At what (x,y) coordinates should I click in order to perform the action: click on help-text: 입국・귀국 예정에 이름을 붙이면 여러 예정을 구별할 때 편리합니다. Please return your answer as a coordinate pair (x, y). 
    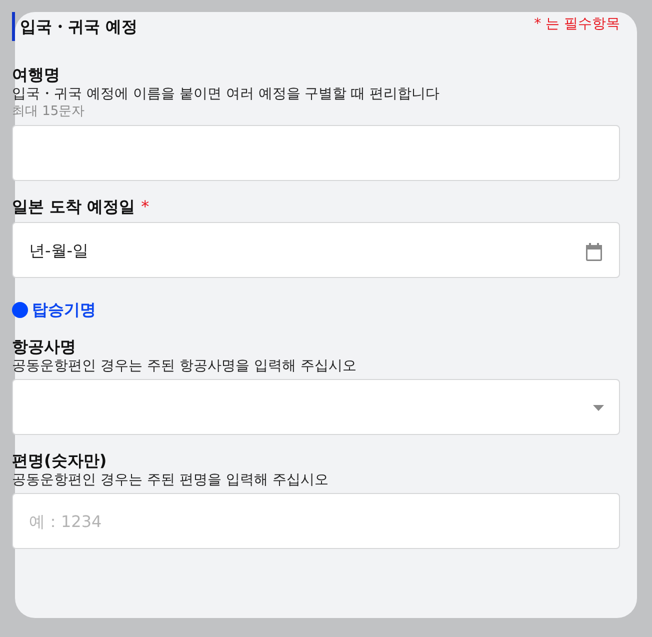
    Looking at the image, I should click on (226, 94).